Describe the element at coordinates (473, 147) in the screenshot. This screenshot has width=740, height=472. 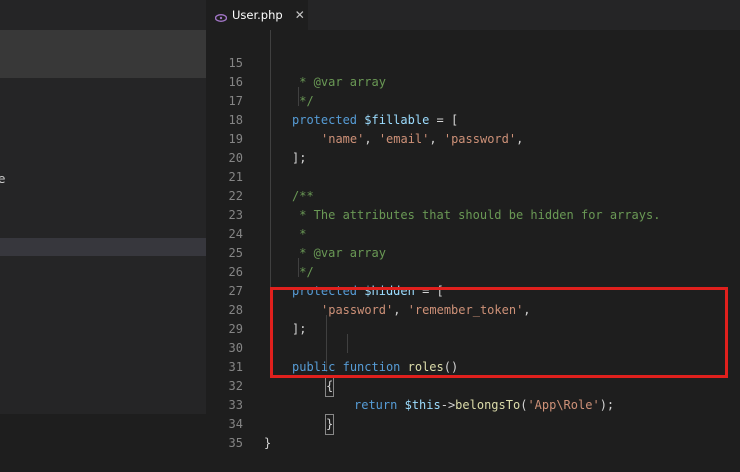
I see `code-line: 20` at that location.